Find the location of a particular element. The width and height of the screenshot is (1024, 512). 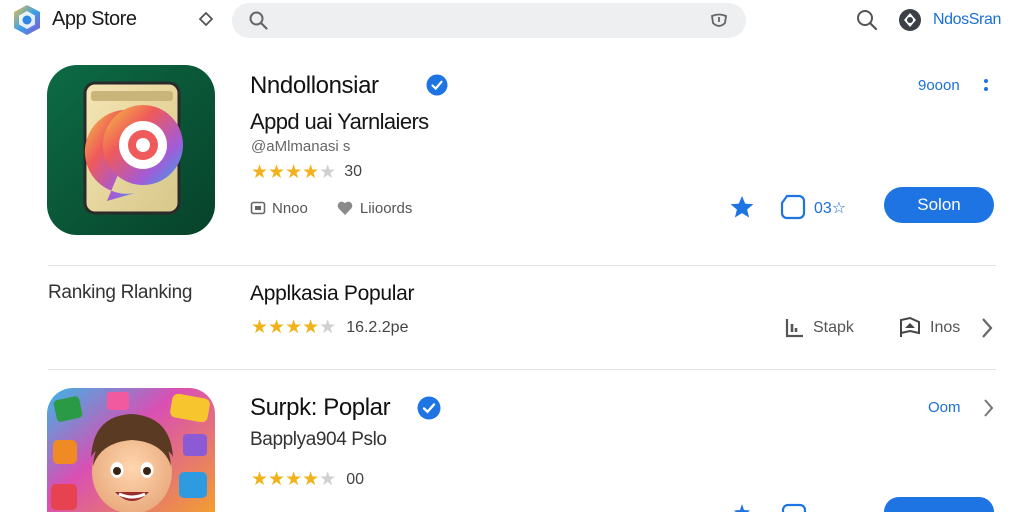

app-store-logo-icon is located at coordinates (27, 20).